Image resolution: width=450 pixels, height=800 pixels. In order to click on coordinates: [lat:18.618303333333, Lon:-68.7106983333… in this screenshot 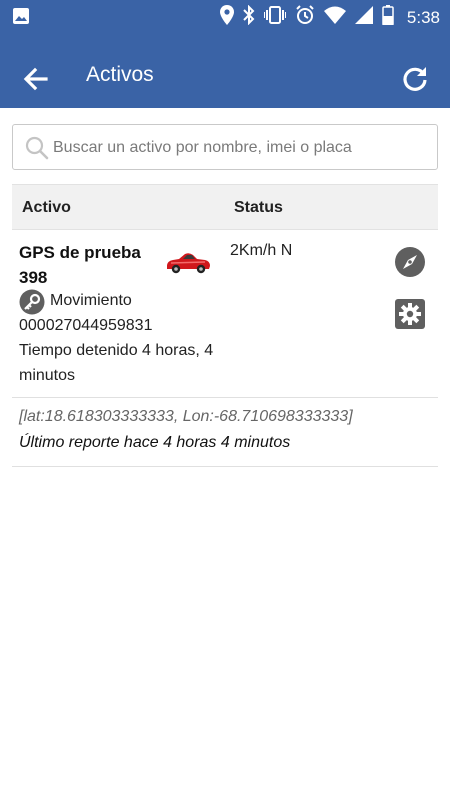, I will do `click(186, 416)`.